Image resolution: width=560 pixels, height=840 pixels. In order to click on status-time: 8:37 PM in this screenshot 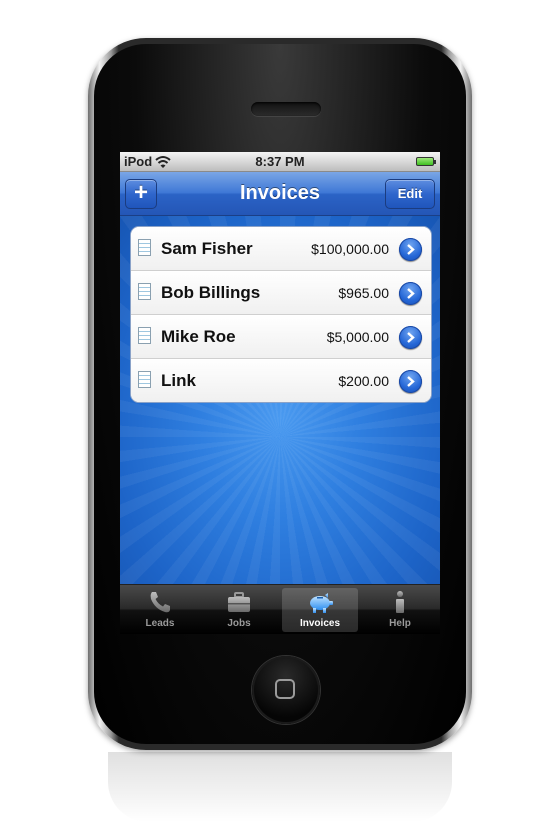, I will do `click(280, 161)`.